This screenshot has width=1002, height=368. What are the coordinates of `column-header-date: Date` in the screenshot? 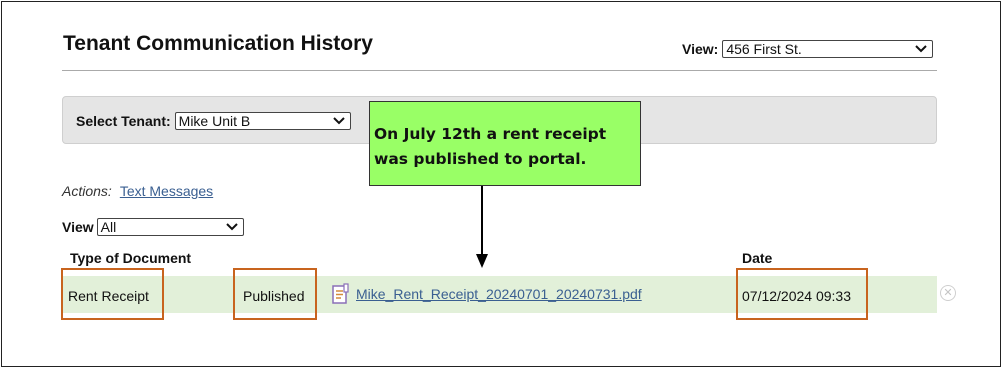 It's located at (757, 258).